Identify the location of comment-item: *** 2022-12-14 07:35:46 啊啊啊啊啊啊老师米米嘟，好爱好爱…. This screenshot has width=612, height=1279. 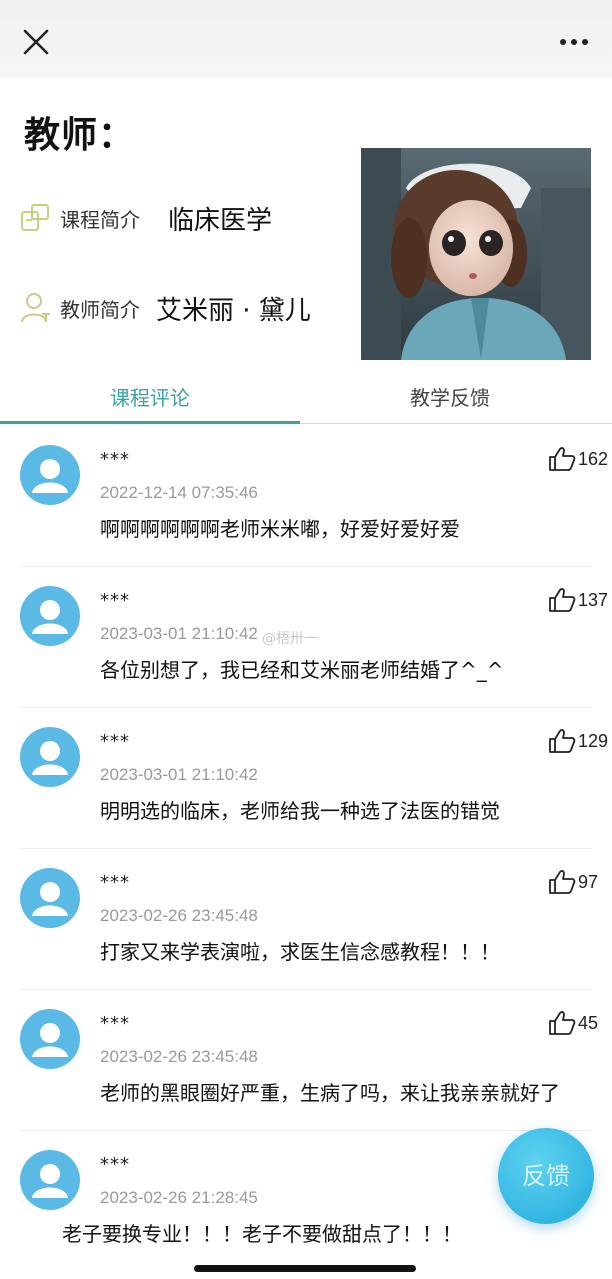
(306, 497).